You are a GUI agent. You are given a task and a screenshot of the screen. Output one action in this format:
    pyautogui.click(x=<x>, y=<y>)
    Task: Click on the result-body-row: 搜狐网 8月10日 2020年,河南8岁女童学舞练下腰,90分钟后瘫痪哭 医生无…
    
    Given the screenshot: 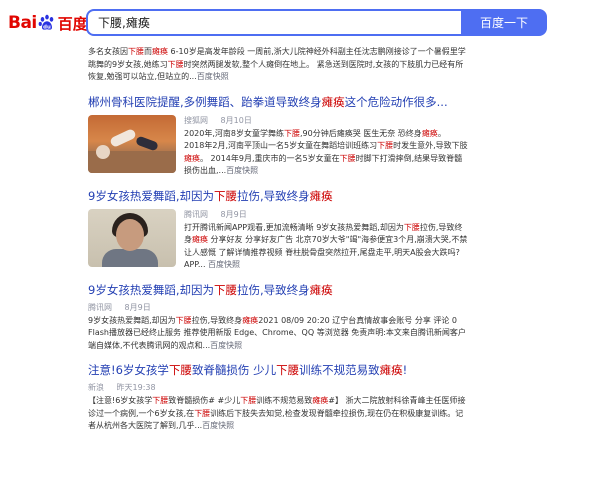 What is the action you would take?
    pyautogui.click(x=278, y=146)
    